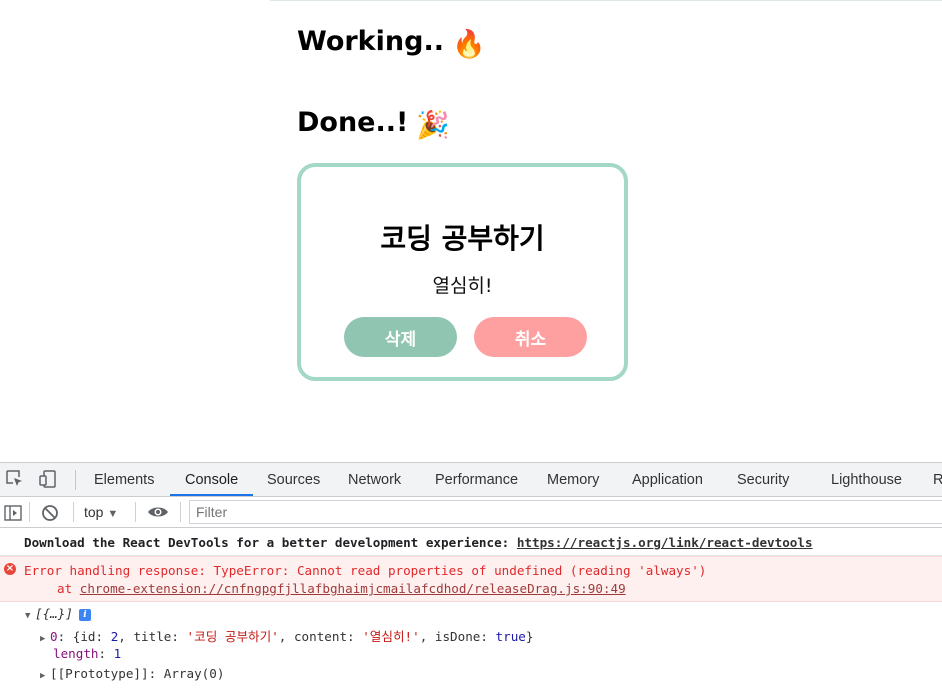 The image size is (942, 691). What do you see at coordinates (665, 542) in the screenshot?
I see `react-devtools-link: https://reactjs.org/link/react-devtools` at bounding box center [665, 542].